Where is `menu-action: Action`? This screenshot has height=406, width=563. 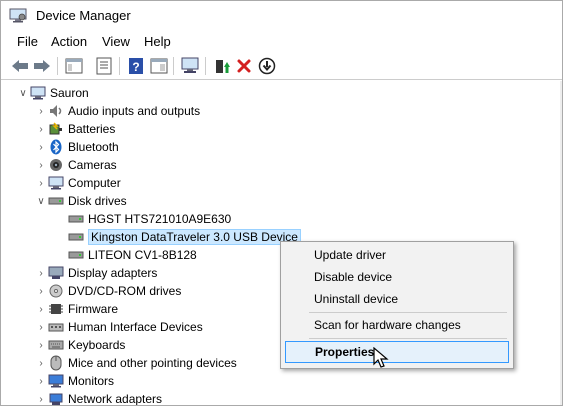
menu-action: Action is located at coordinates (69, 41).